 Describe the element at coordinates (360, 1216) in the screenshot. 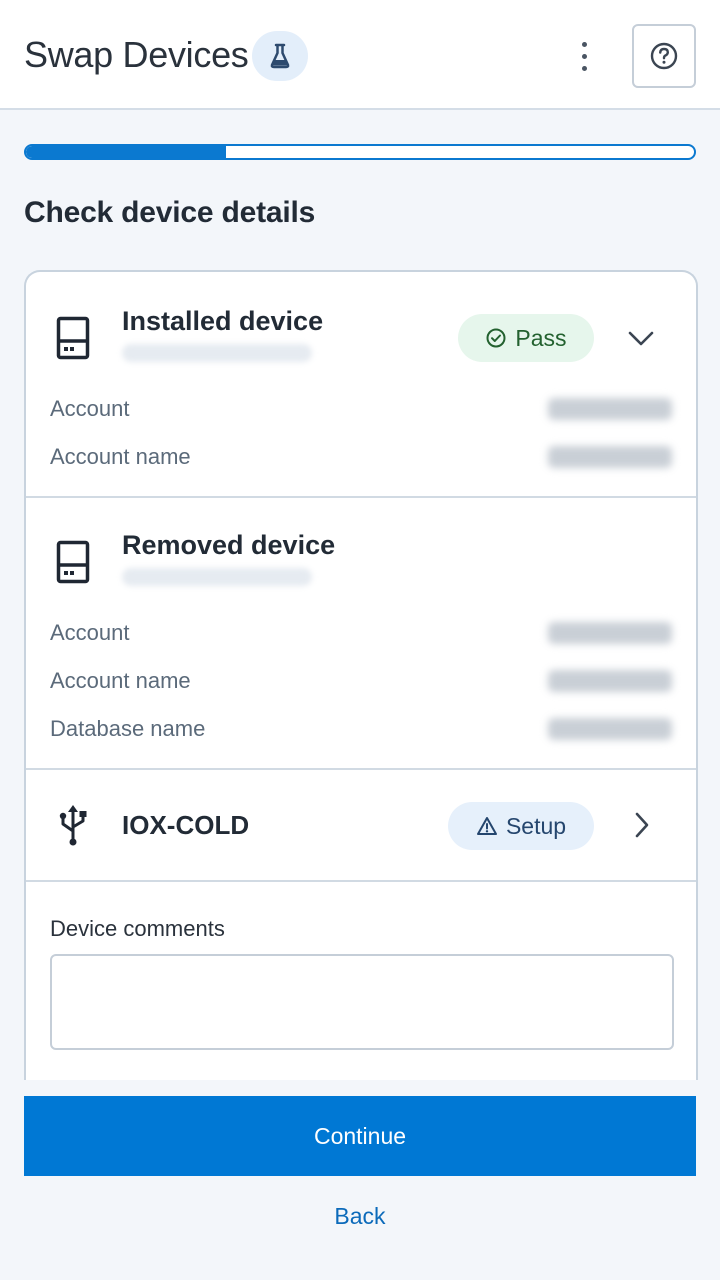

I see `back-button: Back` at that location.